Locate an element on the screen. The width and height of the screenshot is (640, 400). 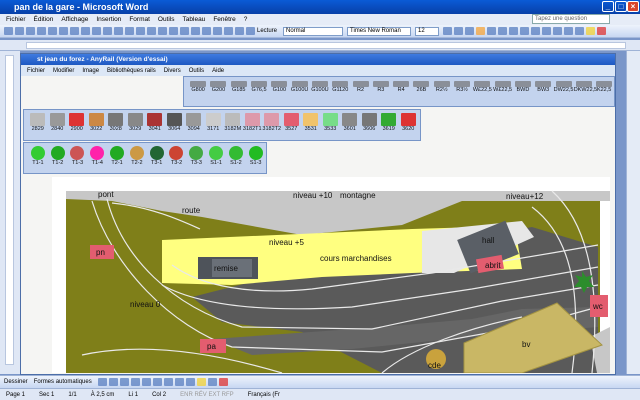
building-item: 3028 is located at coordinates (116, 122).